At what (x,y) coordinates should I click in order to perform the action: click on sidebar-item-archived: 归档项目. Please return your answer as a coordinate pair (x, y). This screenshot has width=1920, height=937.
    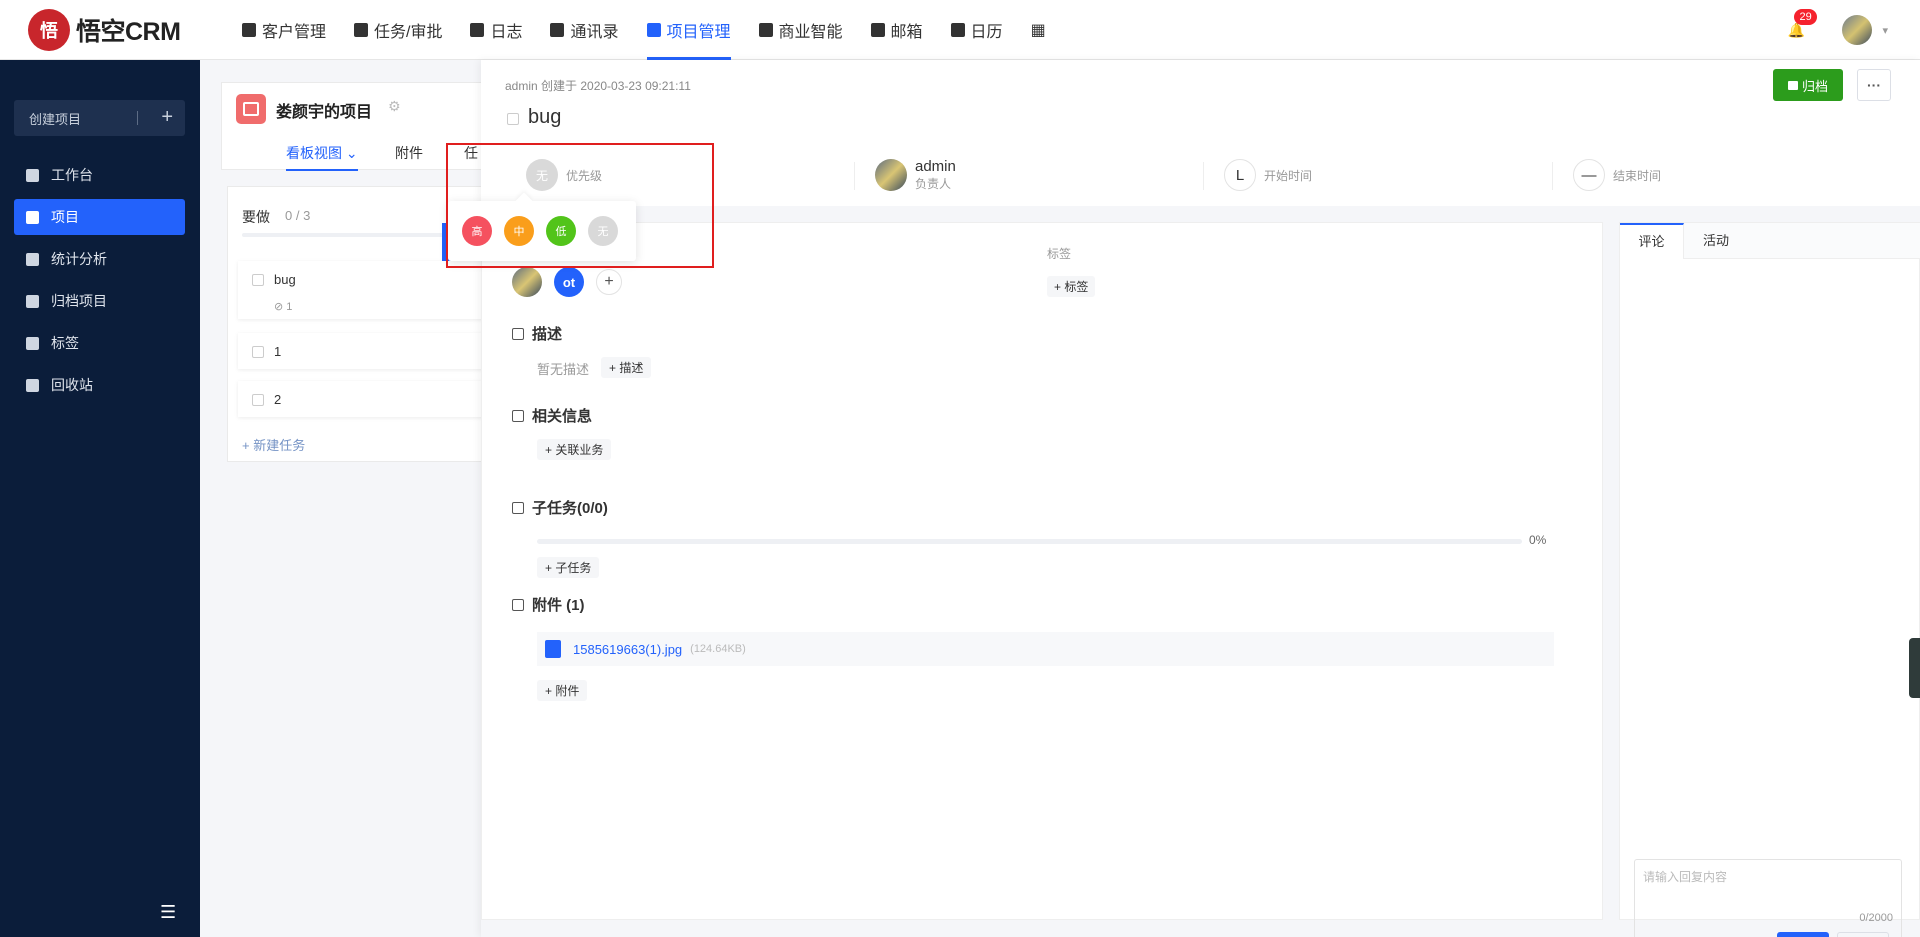
    Looking at the image, I should click on (99, 301).